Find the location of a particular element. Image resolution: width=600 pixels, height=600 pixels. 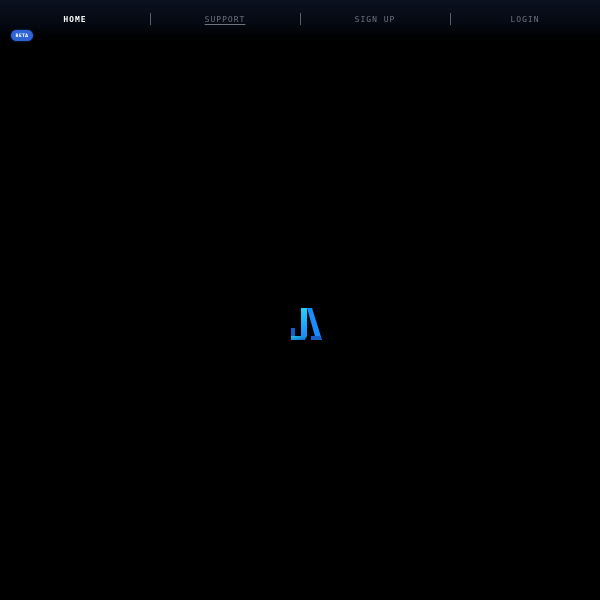

nav-login: LOGIN is located at coordinates (525, 19).